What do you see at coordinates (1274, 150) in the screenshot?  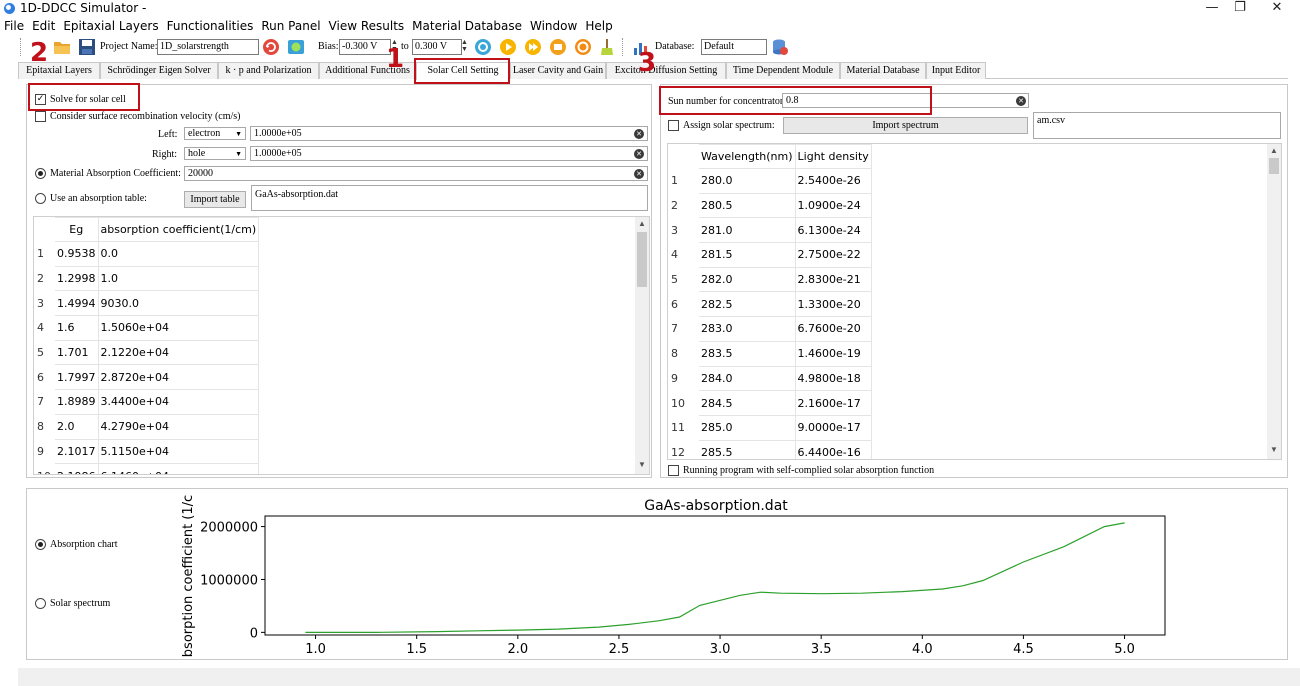 I see `scroll-up-icon: ▲` at bounding box center [1274, 150].